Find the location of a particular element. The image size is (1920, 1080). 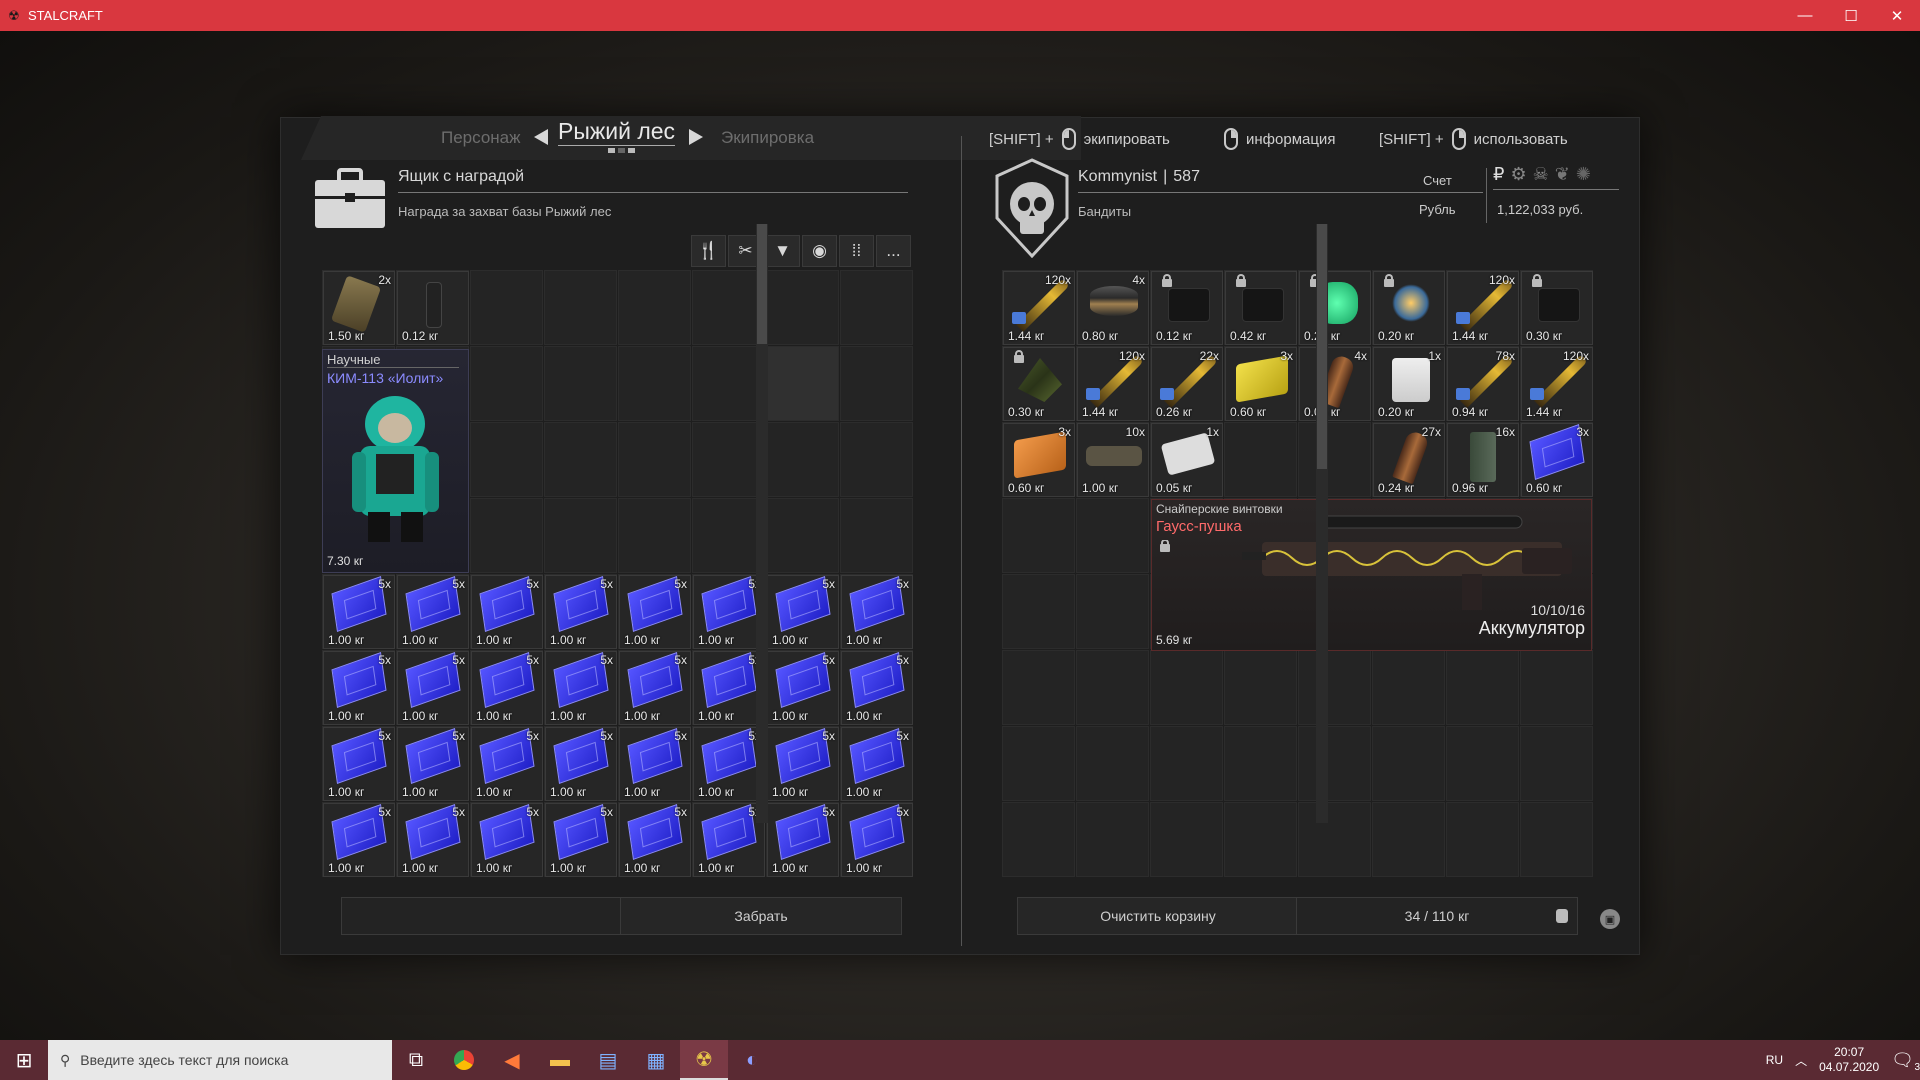

notepad-icon: ▤ is located at coordinates (608, 1060).